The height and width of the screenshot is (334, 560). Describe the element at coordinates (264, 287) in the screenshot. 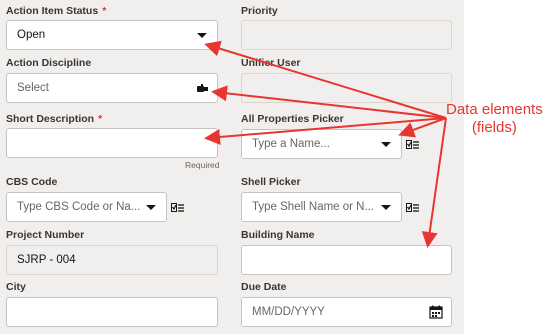

I see `due-date-label: Due Date` at that location.